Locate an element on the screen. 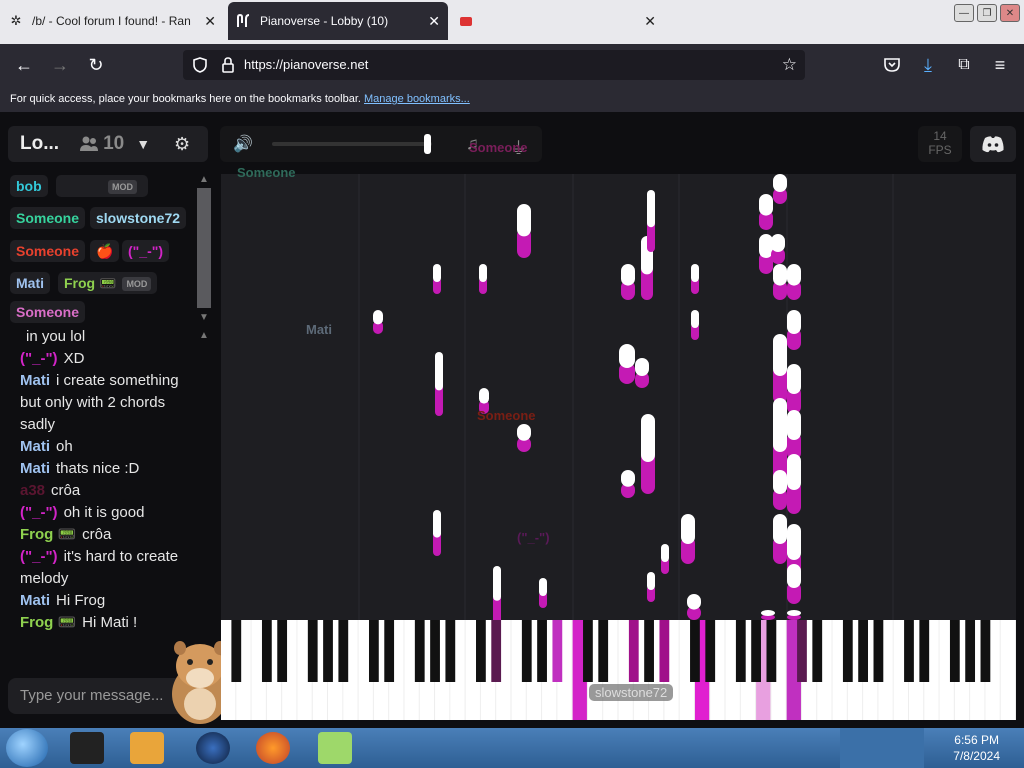  volume-icon: 🔊 is located at coordinates (243, 144).